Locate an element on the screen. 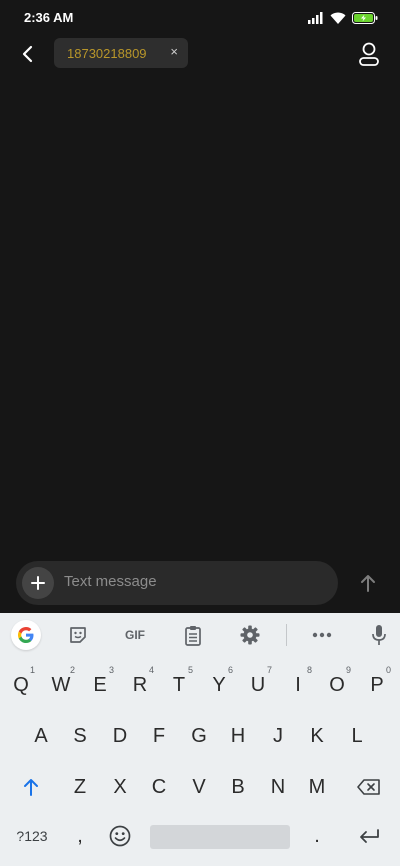 The width and height of the screenshot is (400, 866). sticker-icon is located at coordinates (78, 635).